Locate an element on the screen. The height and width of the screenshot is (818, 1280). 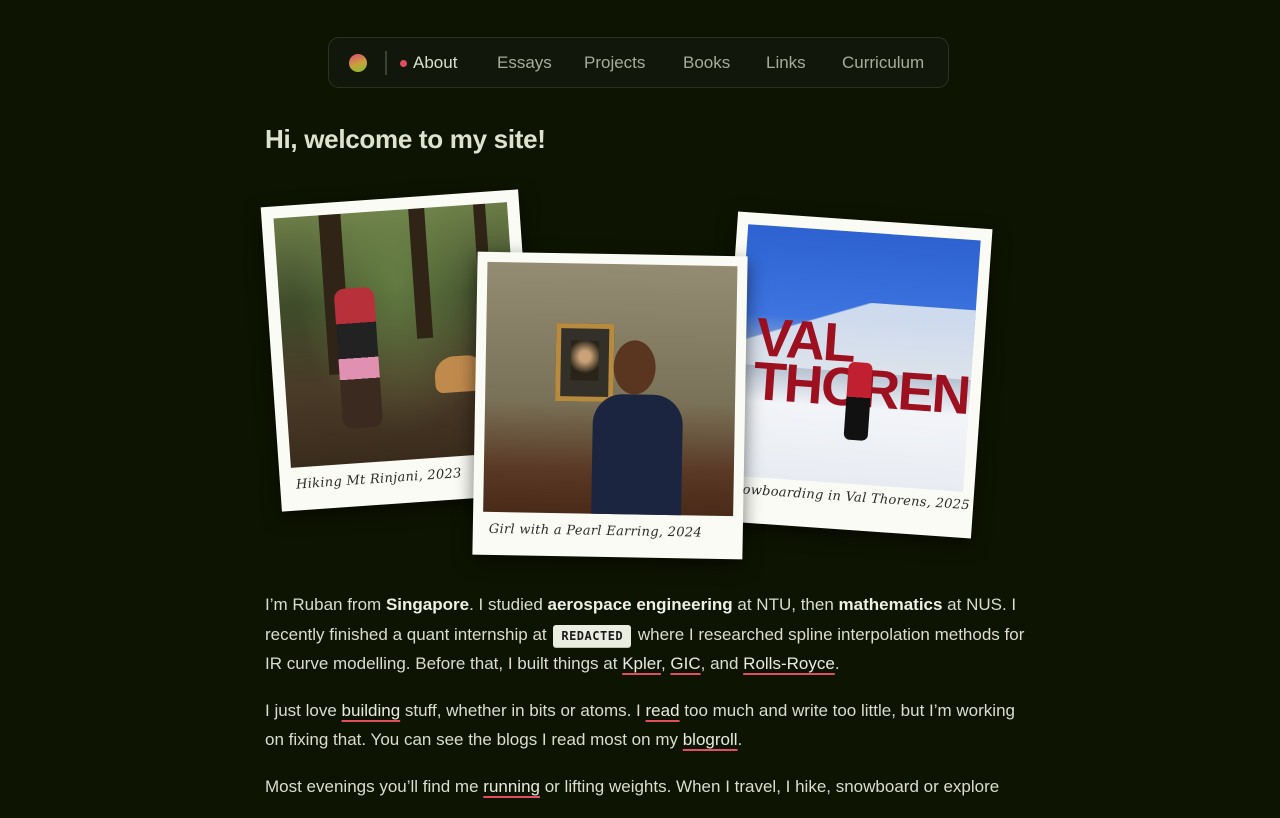
painting-frame is located at coordinates (585, 363).